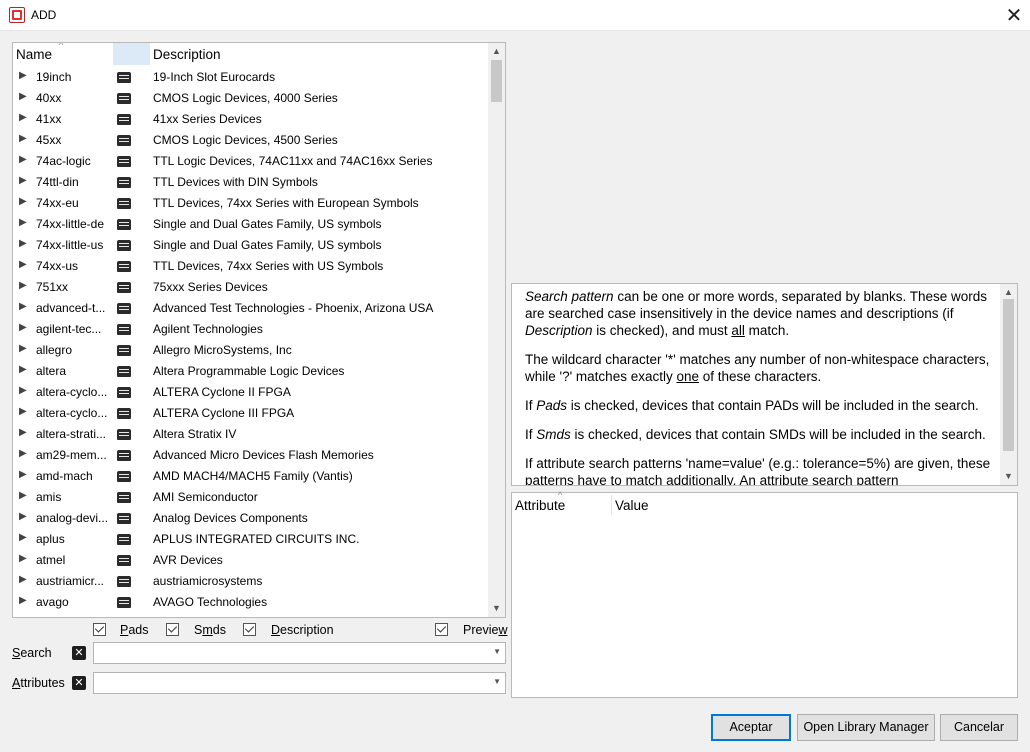  I want to click on tree-row: ▶ amis AMI Semiconductor, so click(251, 497).